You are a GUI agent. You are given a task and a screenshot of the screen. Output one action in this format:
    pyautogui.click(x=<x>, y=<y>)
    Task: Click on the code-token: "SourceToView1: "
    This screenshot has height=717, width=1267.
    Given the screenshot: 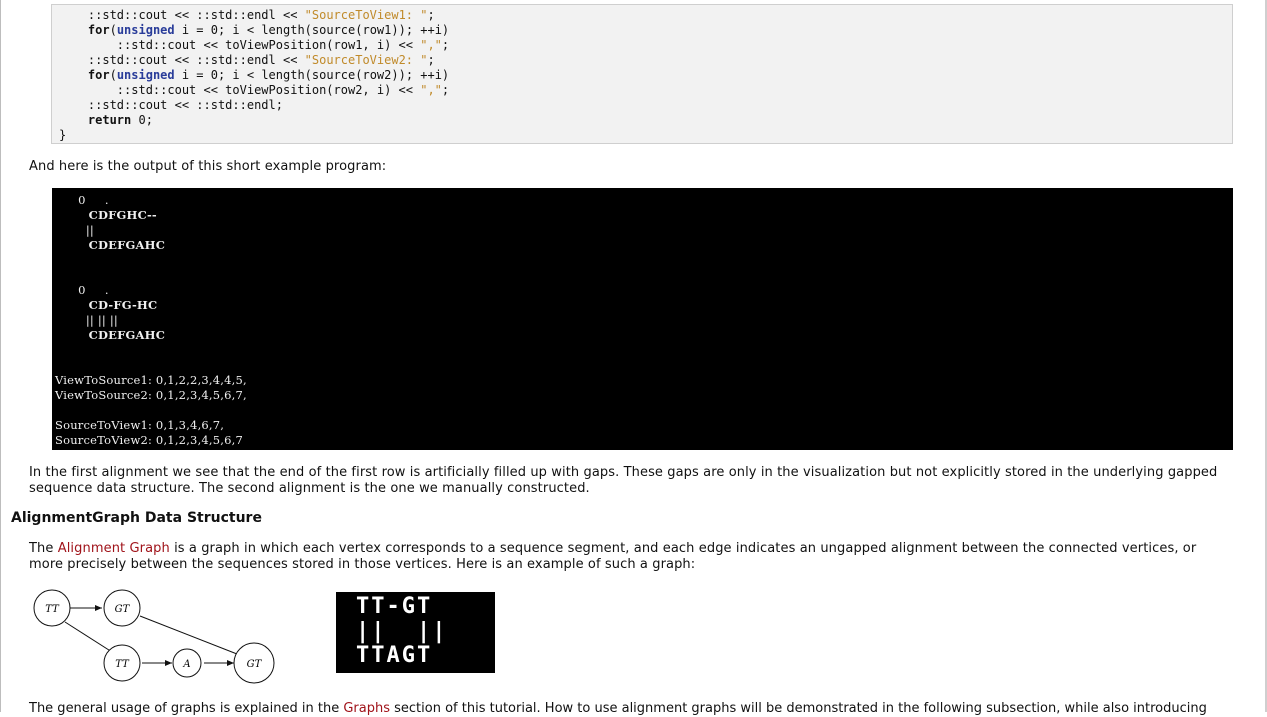 What is the action you would take?
    pyautogui.click(x=366, y=15)
    